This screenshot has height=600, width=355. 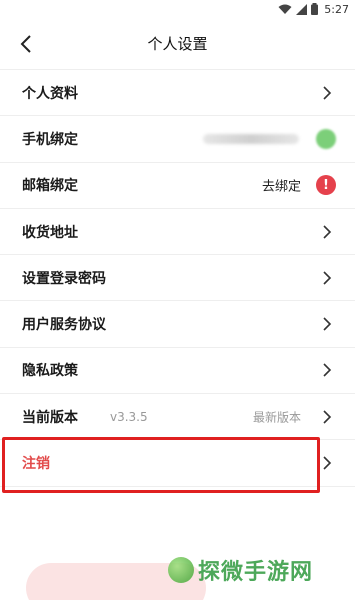 What do you see at coordinates (50, 371) in the screenshot?
I see `row-label: 隐私政策` at bounding box center [50, 371].